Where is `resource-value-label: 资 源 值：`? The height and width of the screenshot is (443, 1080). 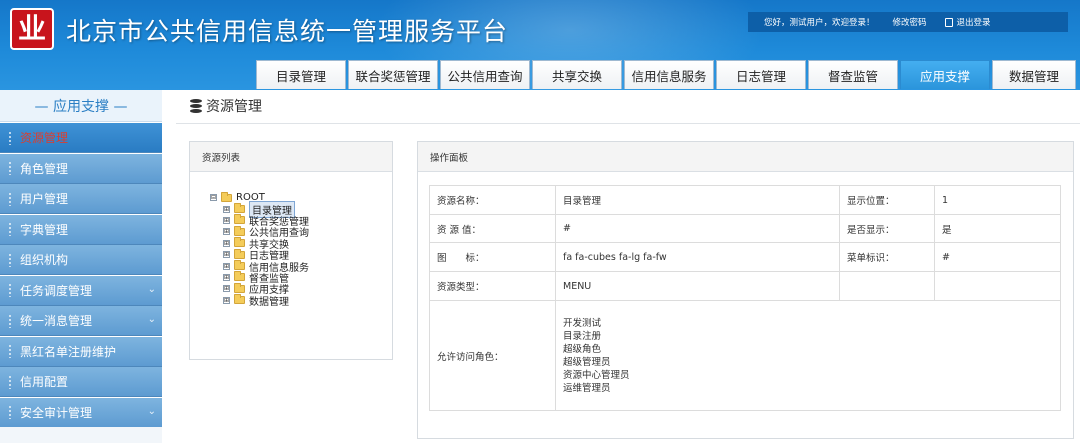
resource-value-label: 资 源 值： is located at coordinates (492, 228).